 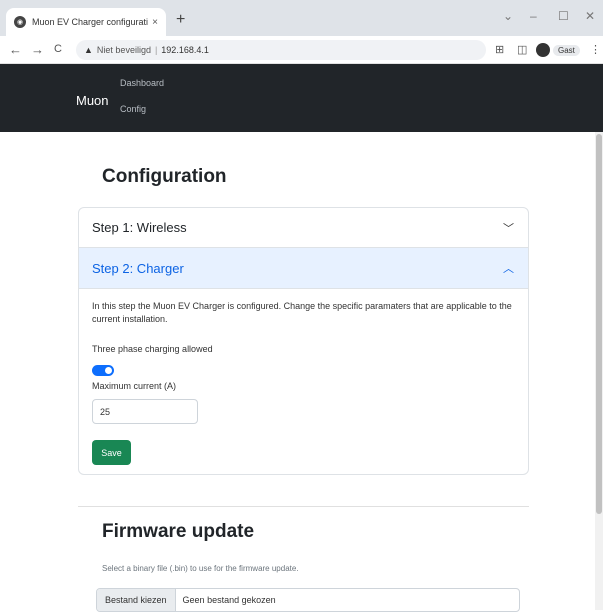 I want to click on toggle-knob, so click(x=108, y=370).